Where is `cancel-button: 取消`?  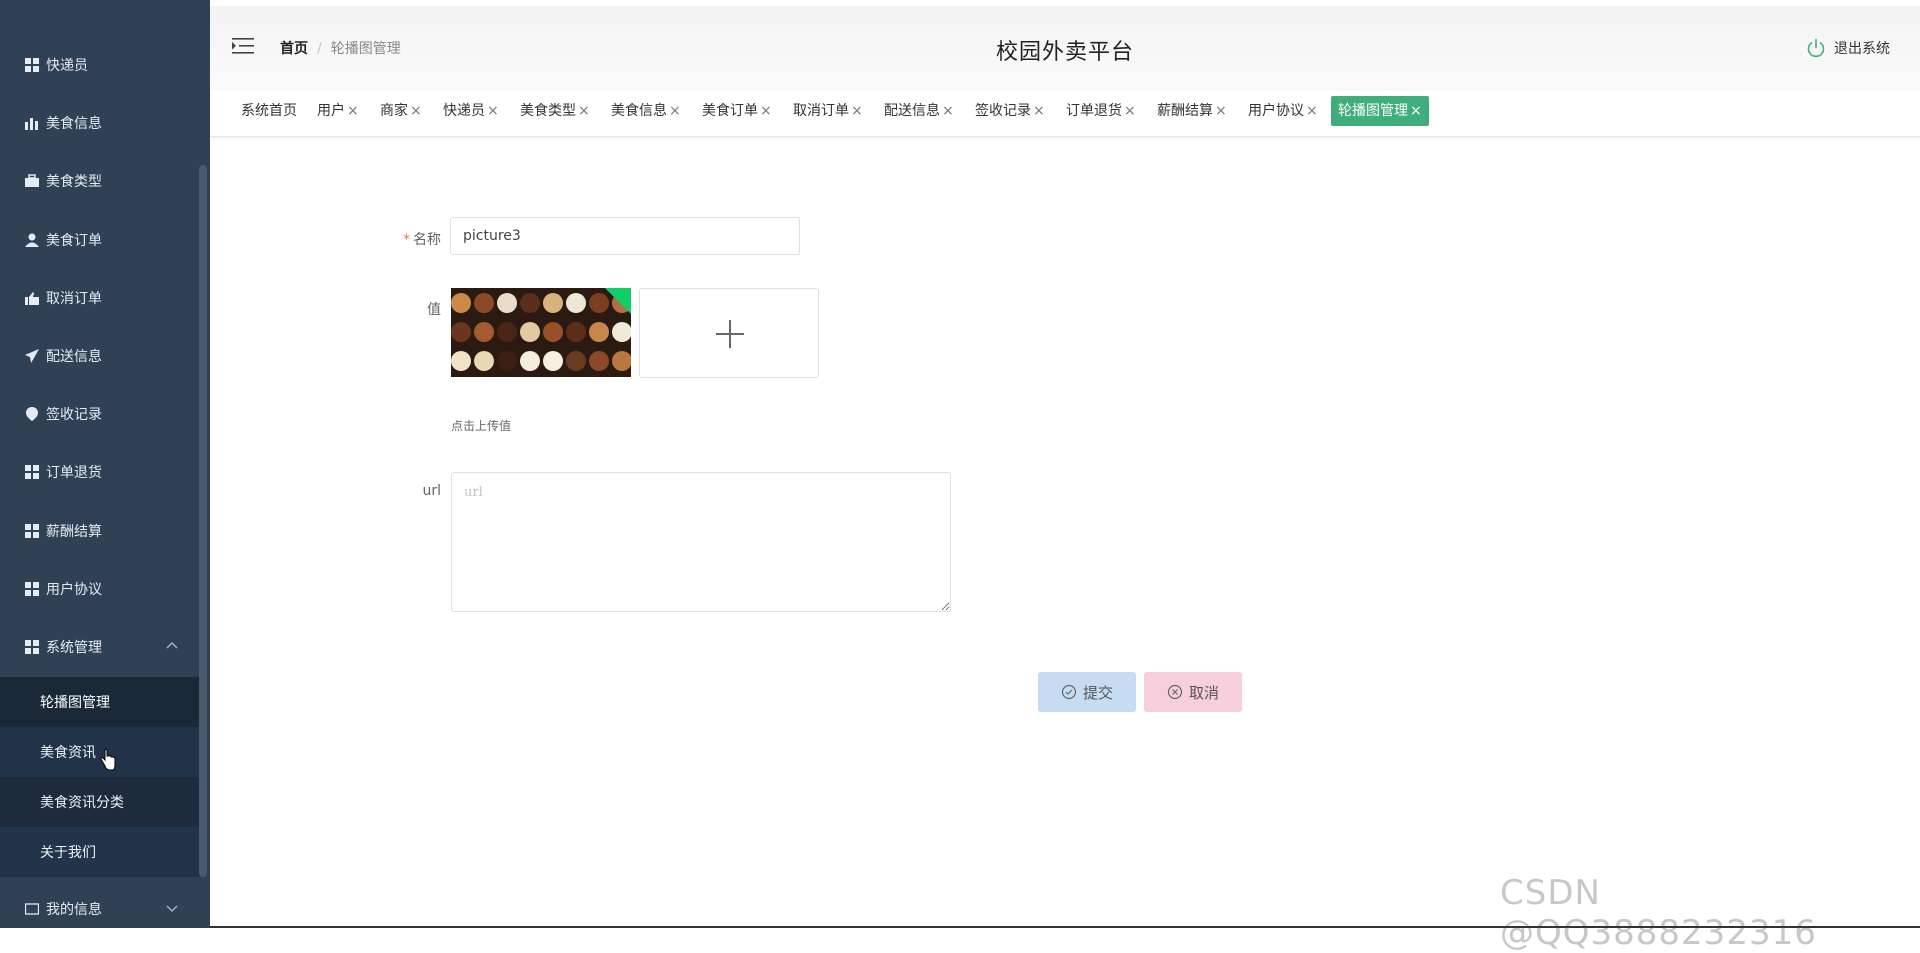
cancel-button: 取消 is located at coordinates (1193, 692).